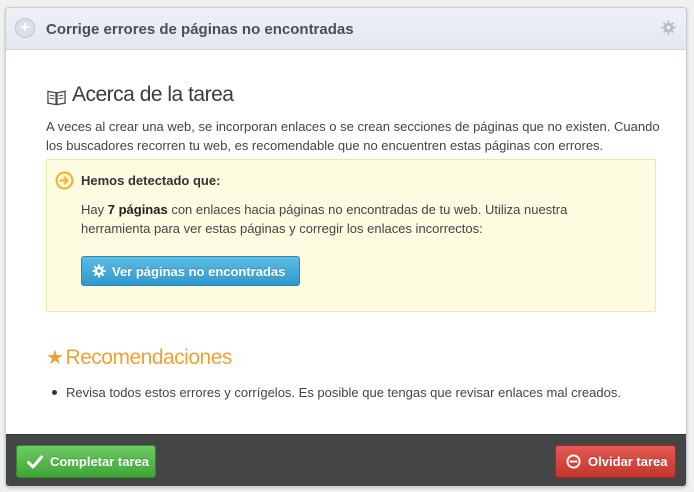  I want to click on view-not-found-pages-button: Ver páginas no encontradas, so click(190, 271).